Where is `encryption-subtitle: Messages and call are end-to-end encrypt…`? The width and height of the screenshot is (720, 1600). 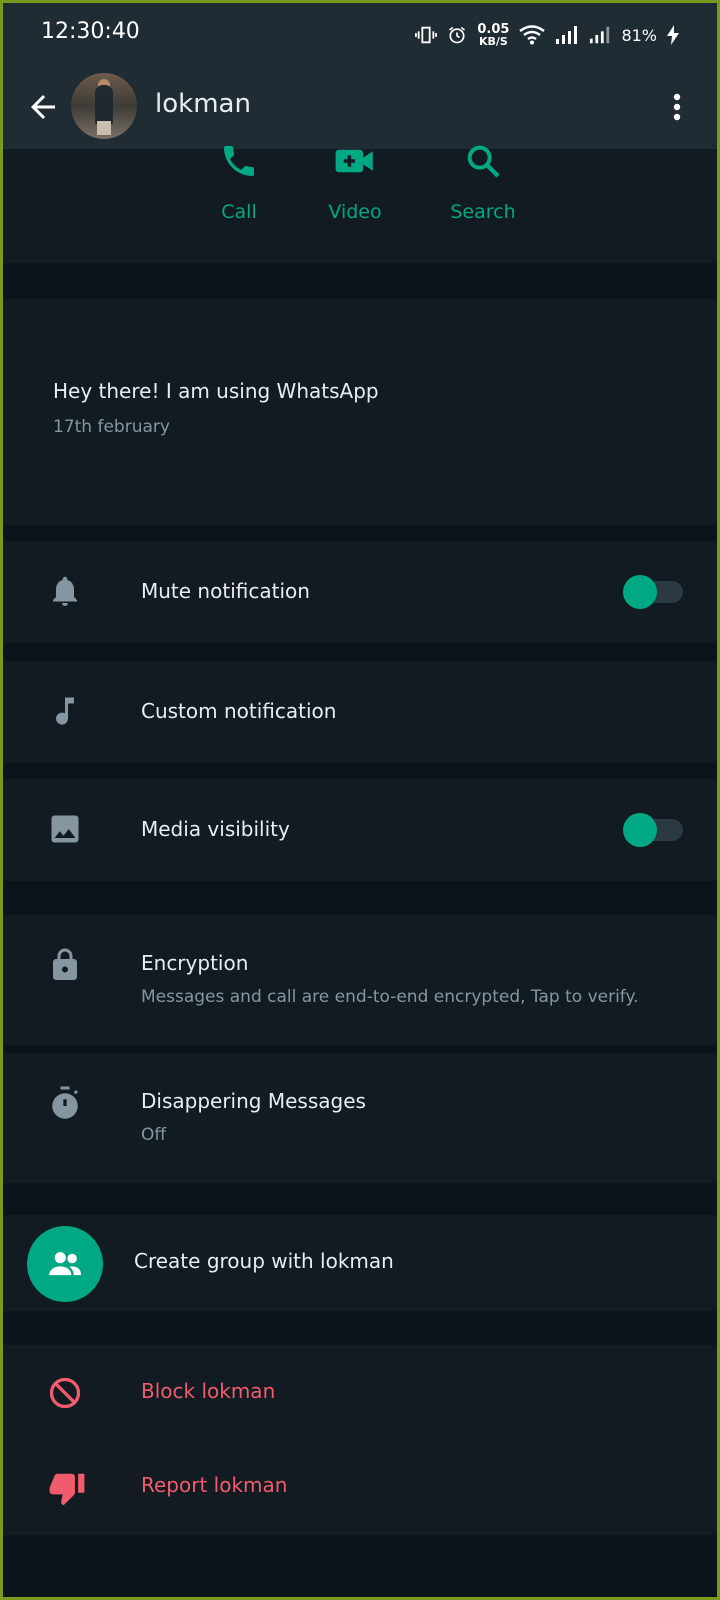 encryption-subtitle: Messages and call are end-to-end encrypt… is located at coordinates (390, 997).